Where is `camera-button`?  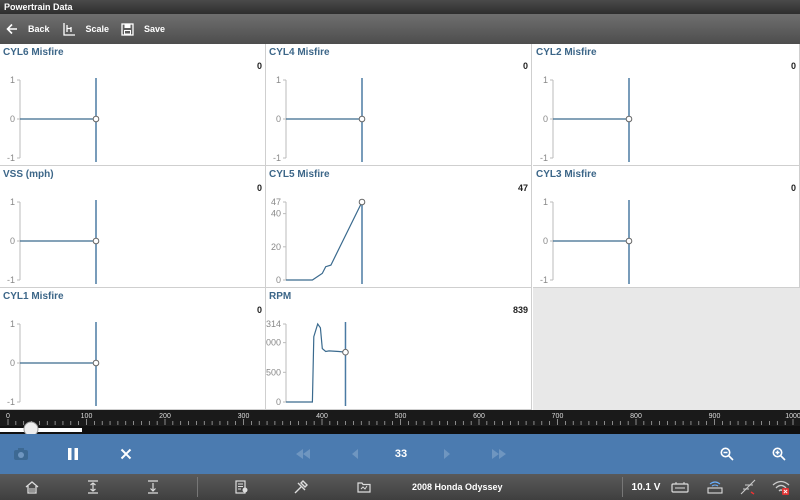 camera-button is located at coordinates (21, 454).